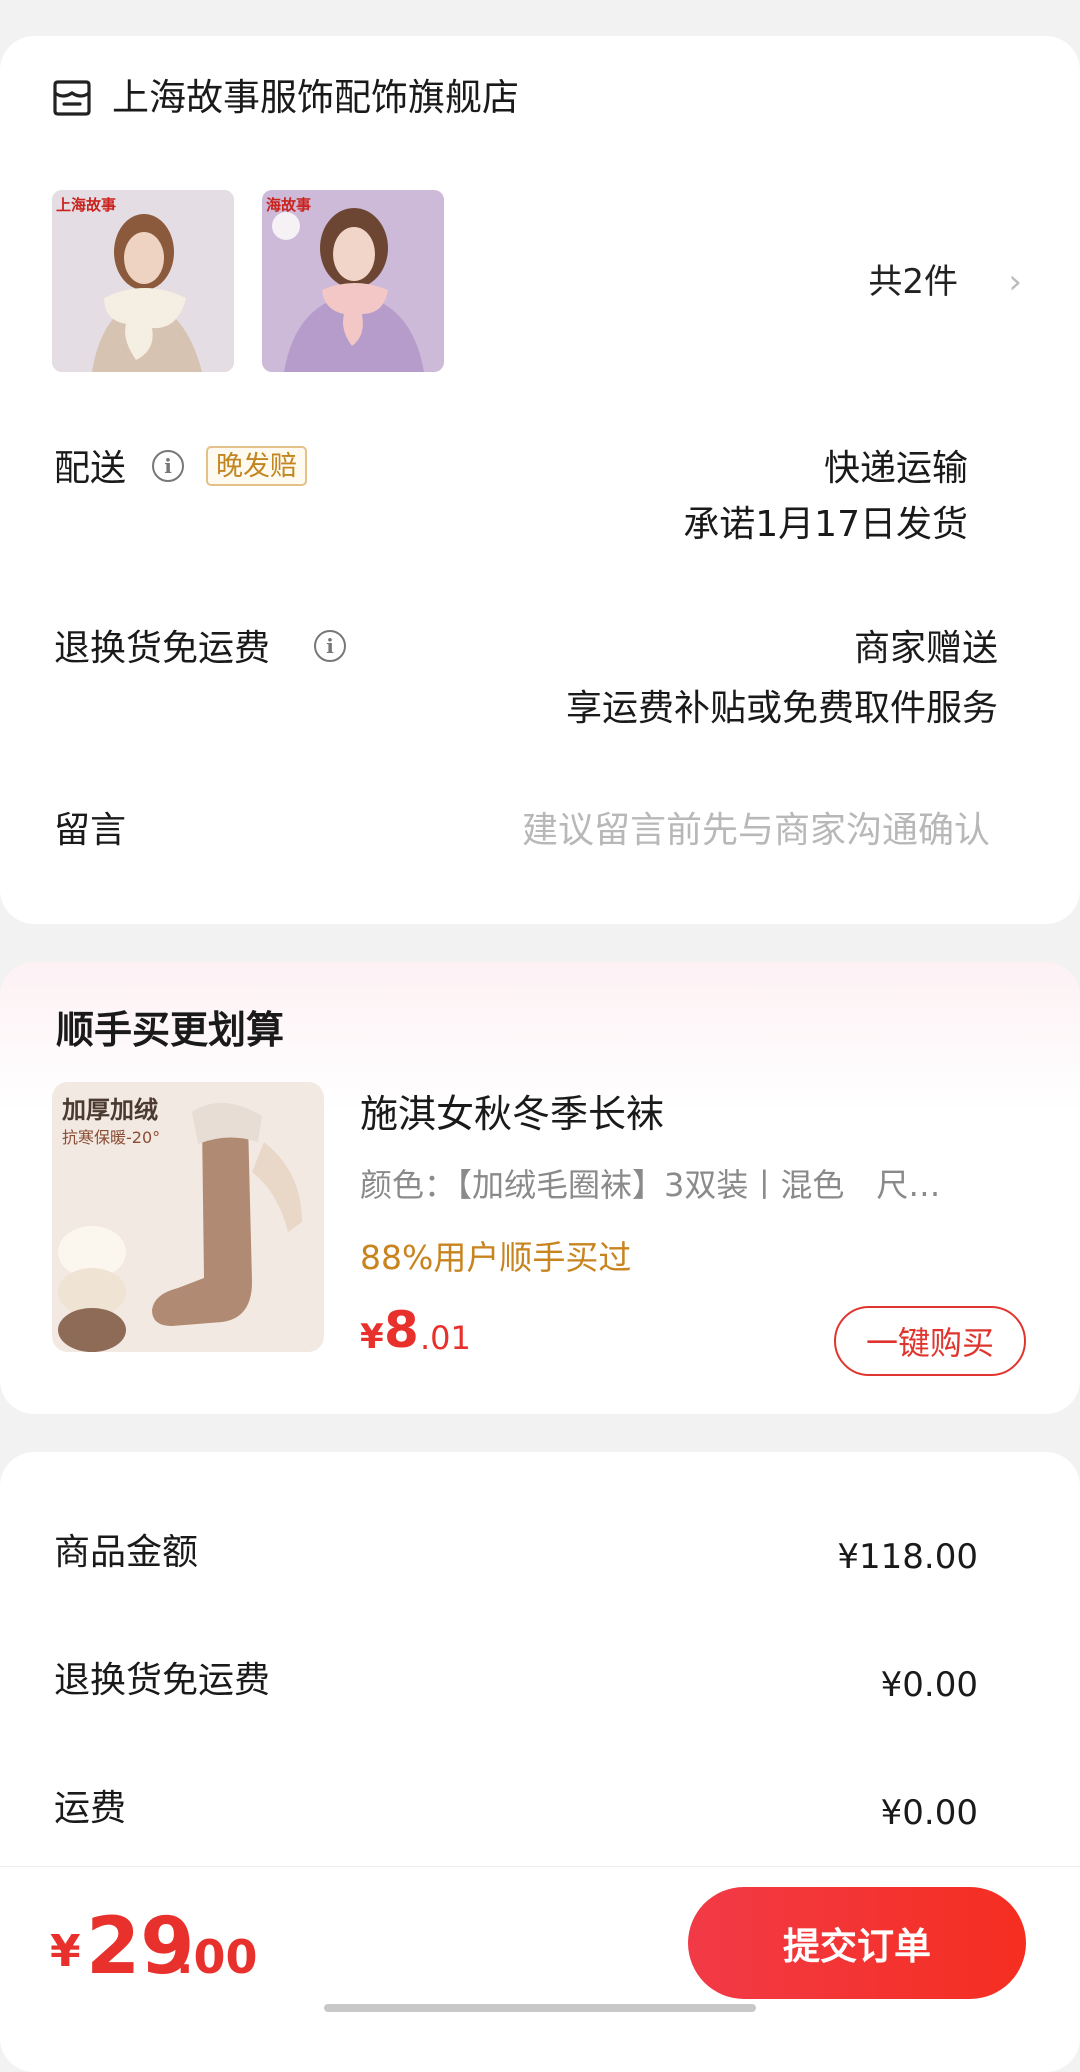 Image resolution: width=1080 pixels, height=2072 pixels. What do you see at coordinates (143, 281) in the screenshot?
I see `item-thumbnail-1: 上海故事` at bounding box center [143, 281].